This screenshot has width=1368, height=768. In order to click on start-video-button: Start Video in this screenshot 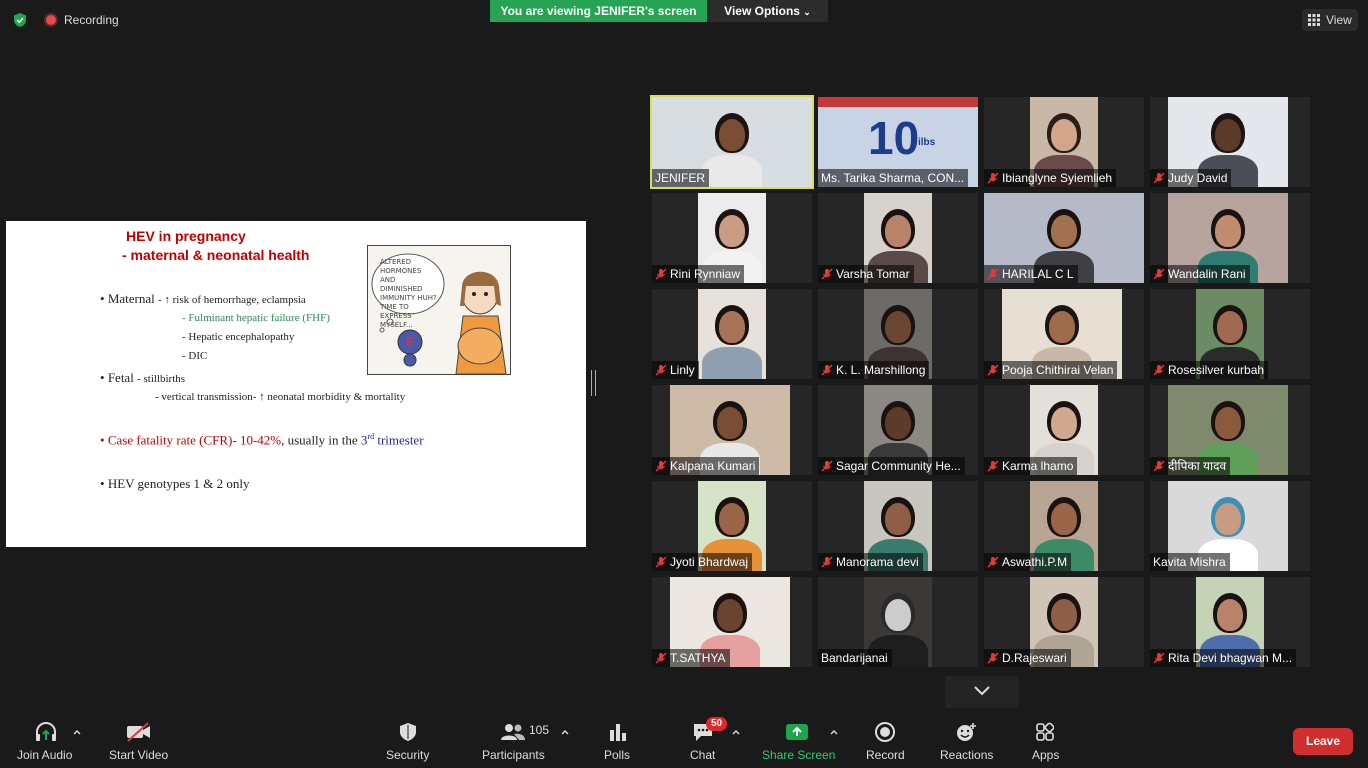, I will do `click(139, 741)`.